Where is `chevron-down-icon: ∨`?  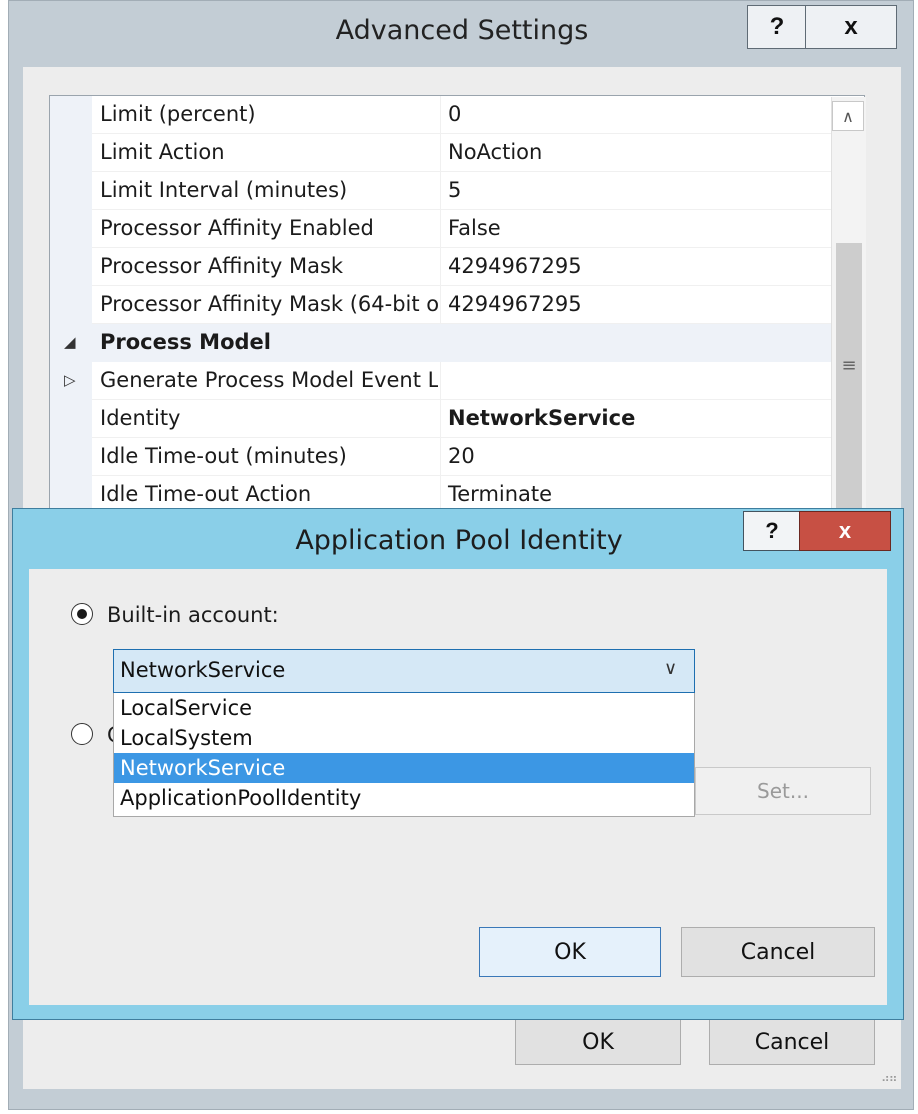 chevron-down-icon: ∨ is located at coordinates (670, 668).